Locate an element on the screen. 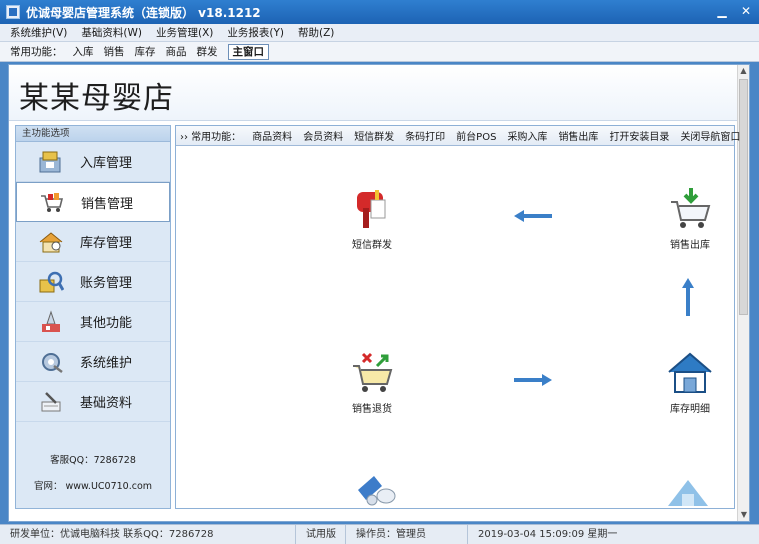  window-title: 优诚母婴店管理系统（连锁版） v18.1212 is located at coordinates (143, 12).